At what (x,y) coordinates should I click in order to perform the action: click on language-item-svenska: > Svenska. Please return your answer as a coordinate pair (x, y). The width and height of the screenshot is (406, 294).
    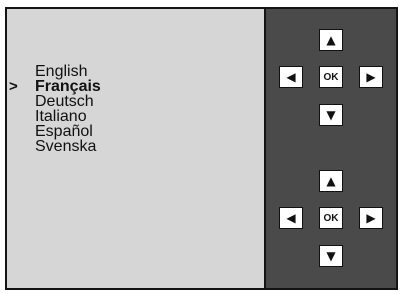
    Looking at the image, I should click on (68, 146).